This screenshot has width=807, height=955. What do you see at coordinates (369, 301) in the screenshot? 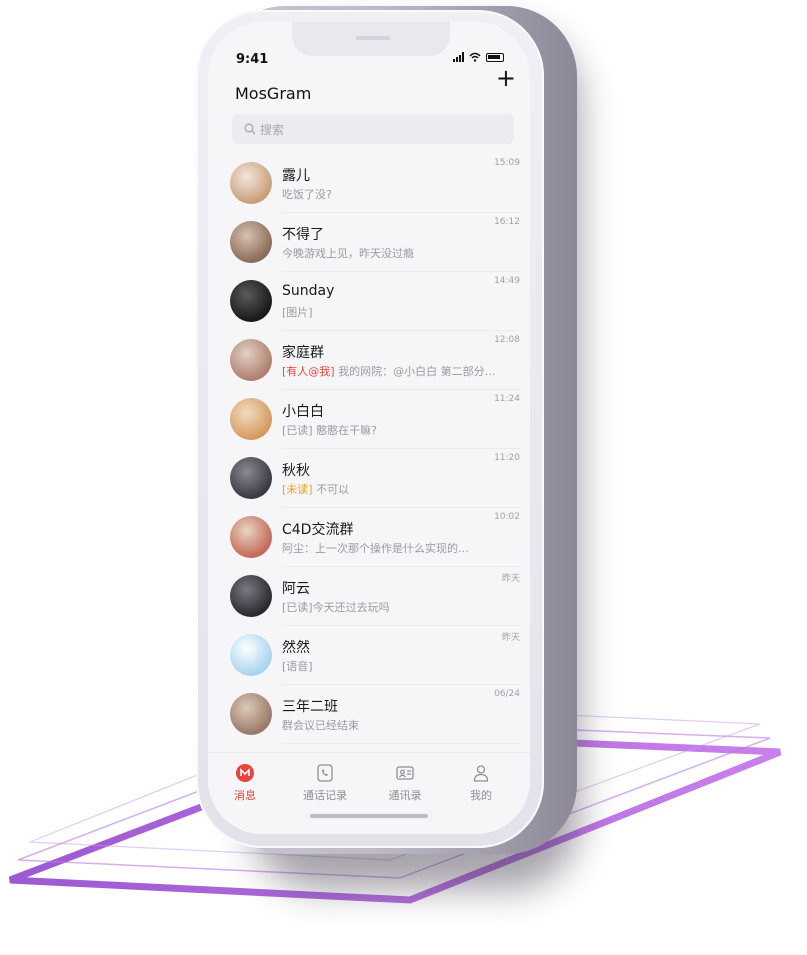
I see `chat-row: Sunday [图片] 14:49` at bounding box center [369, 301].